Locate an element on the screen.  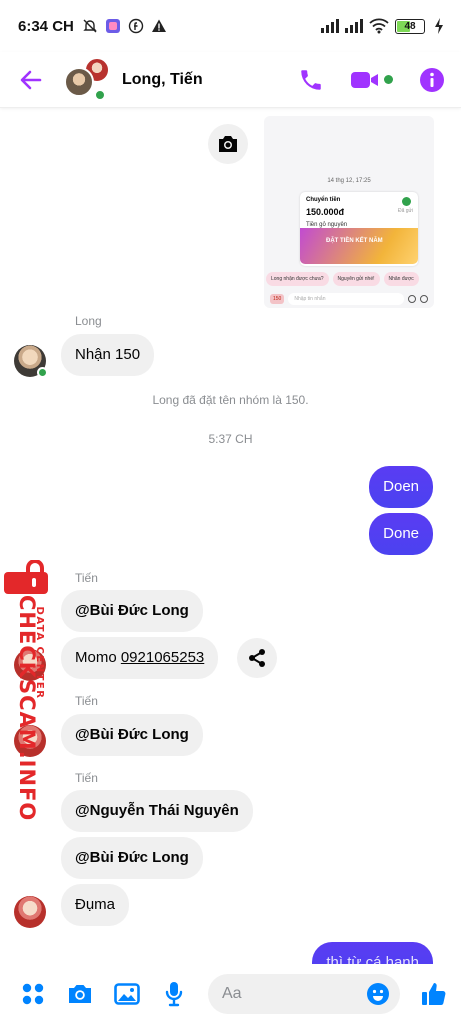
status-time: 6:34 CH is located at coordinates (46, 26).